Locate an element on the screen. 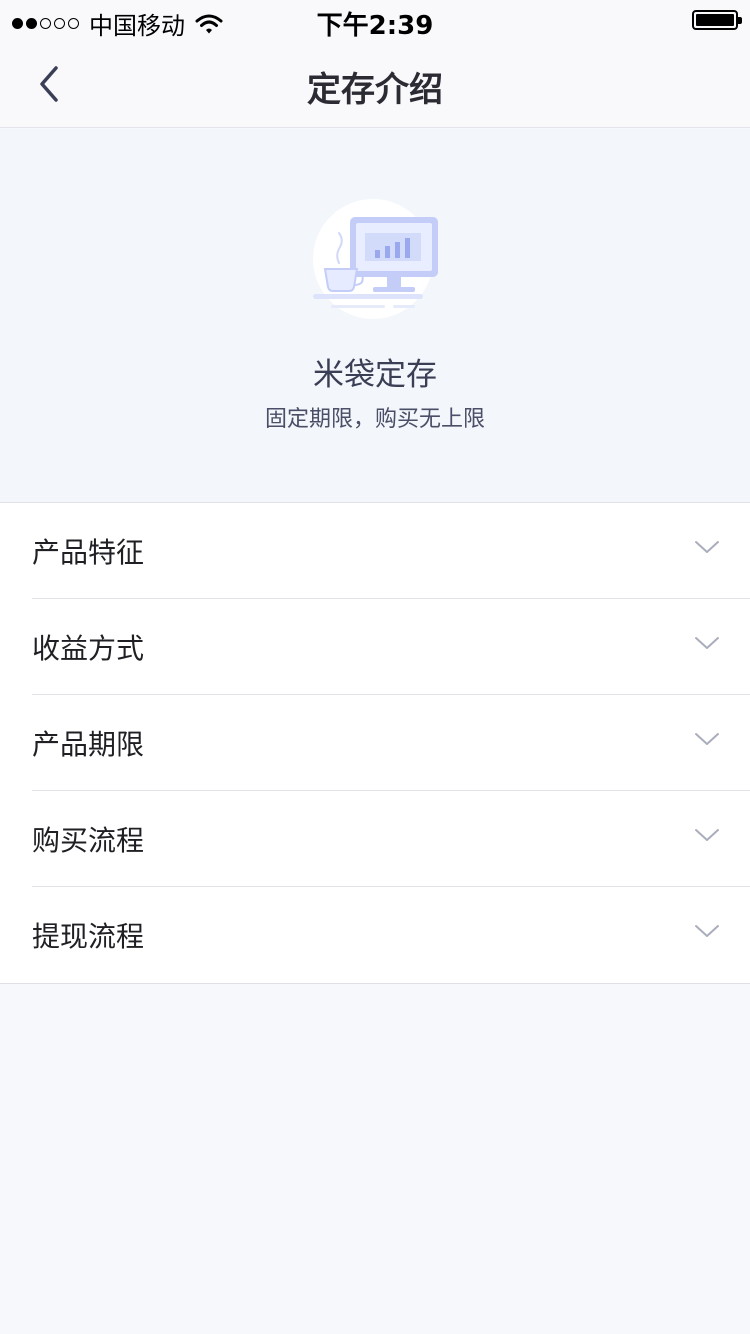 The image size is (750, 1334). list-item-label: 产品期限 is located at coordinates (88, 744).